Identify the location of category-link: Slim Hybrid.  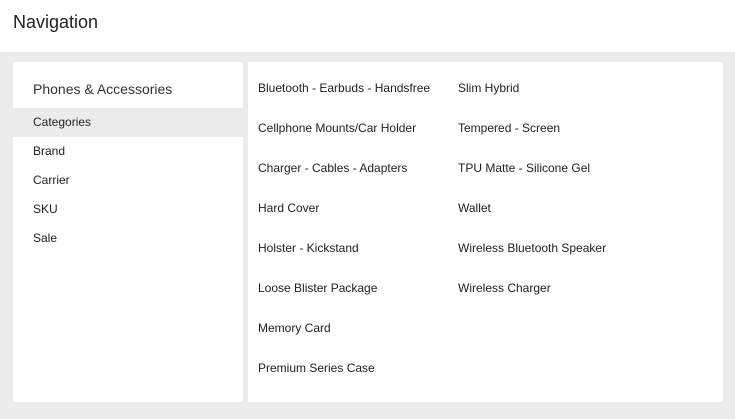
(558, 100).